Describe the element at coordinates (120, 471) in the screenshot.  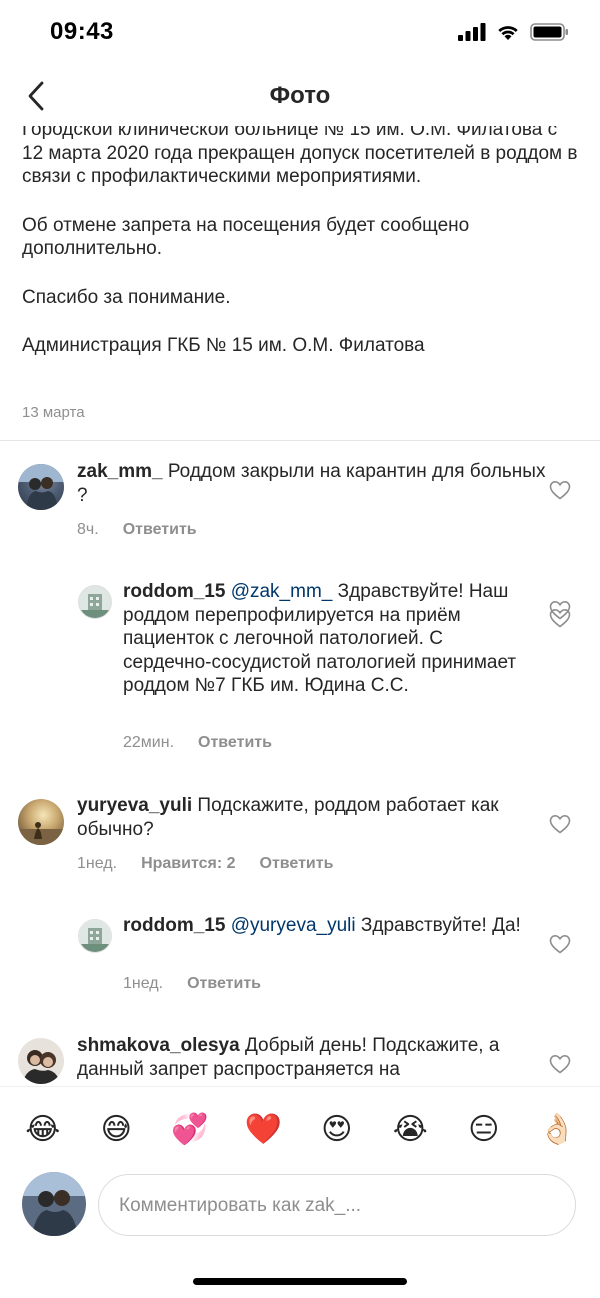
I see `comment-username: zak_mm_` at that location.